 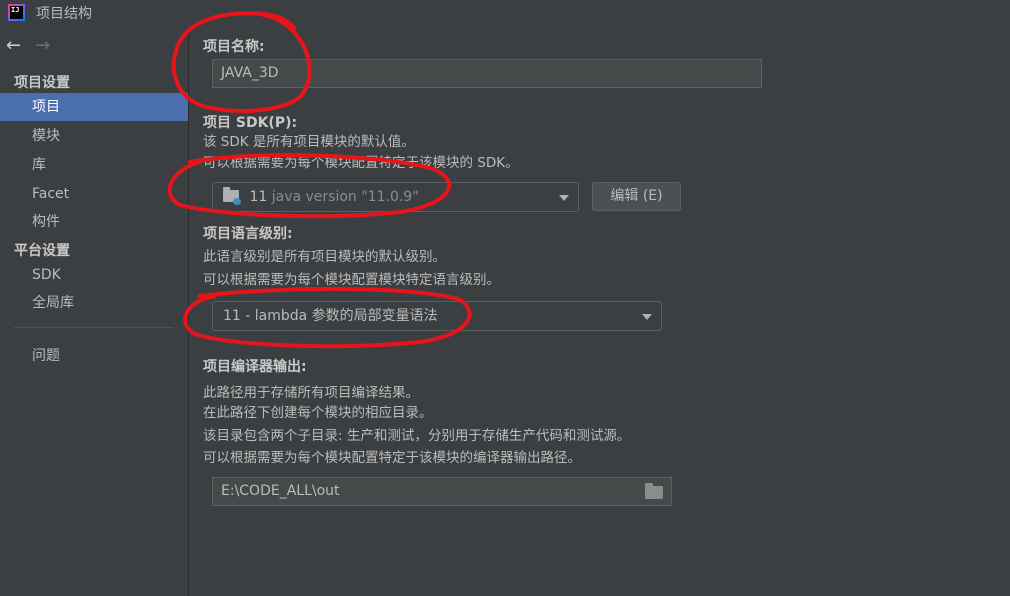 I want to click on compiler-output-path: E:\CODE_ALL\out, so click(x=280, y=491).